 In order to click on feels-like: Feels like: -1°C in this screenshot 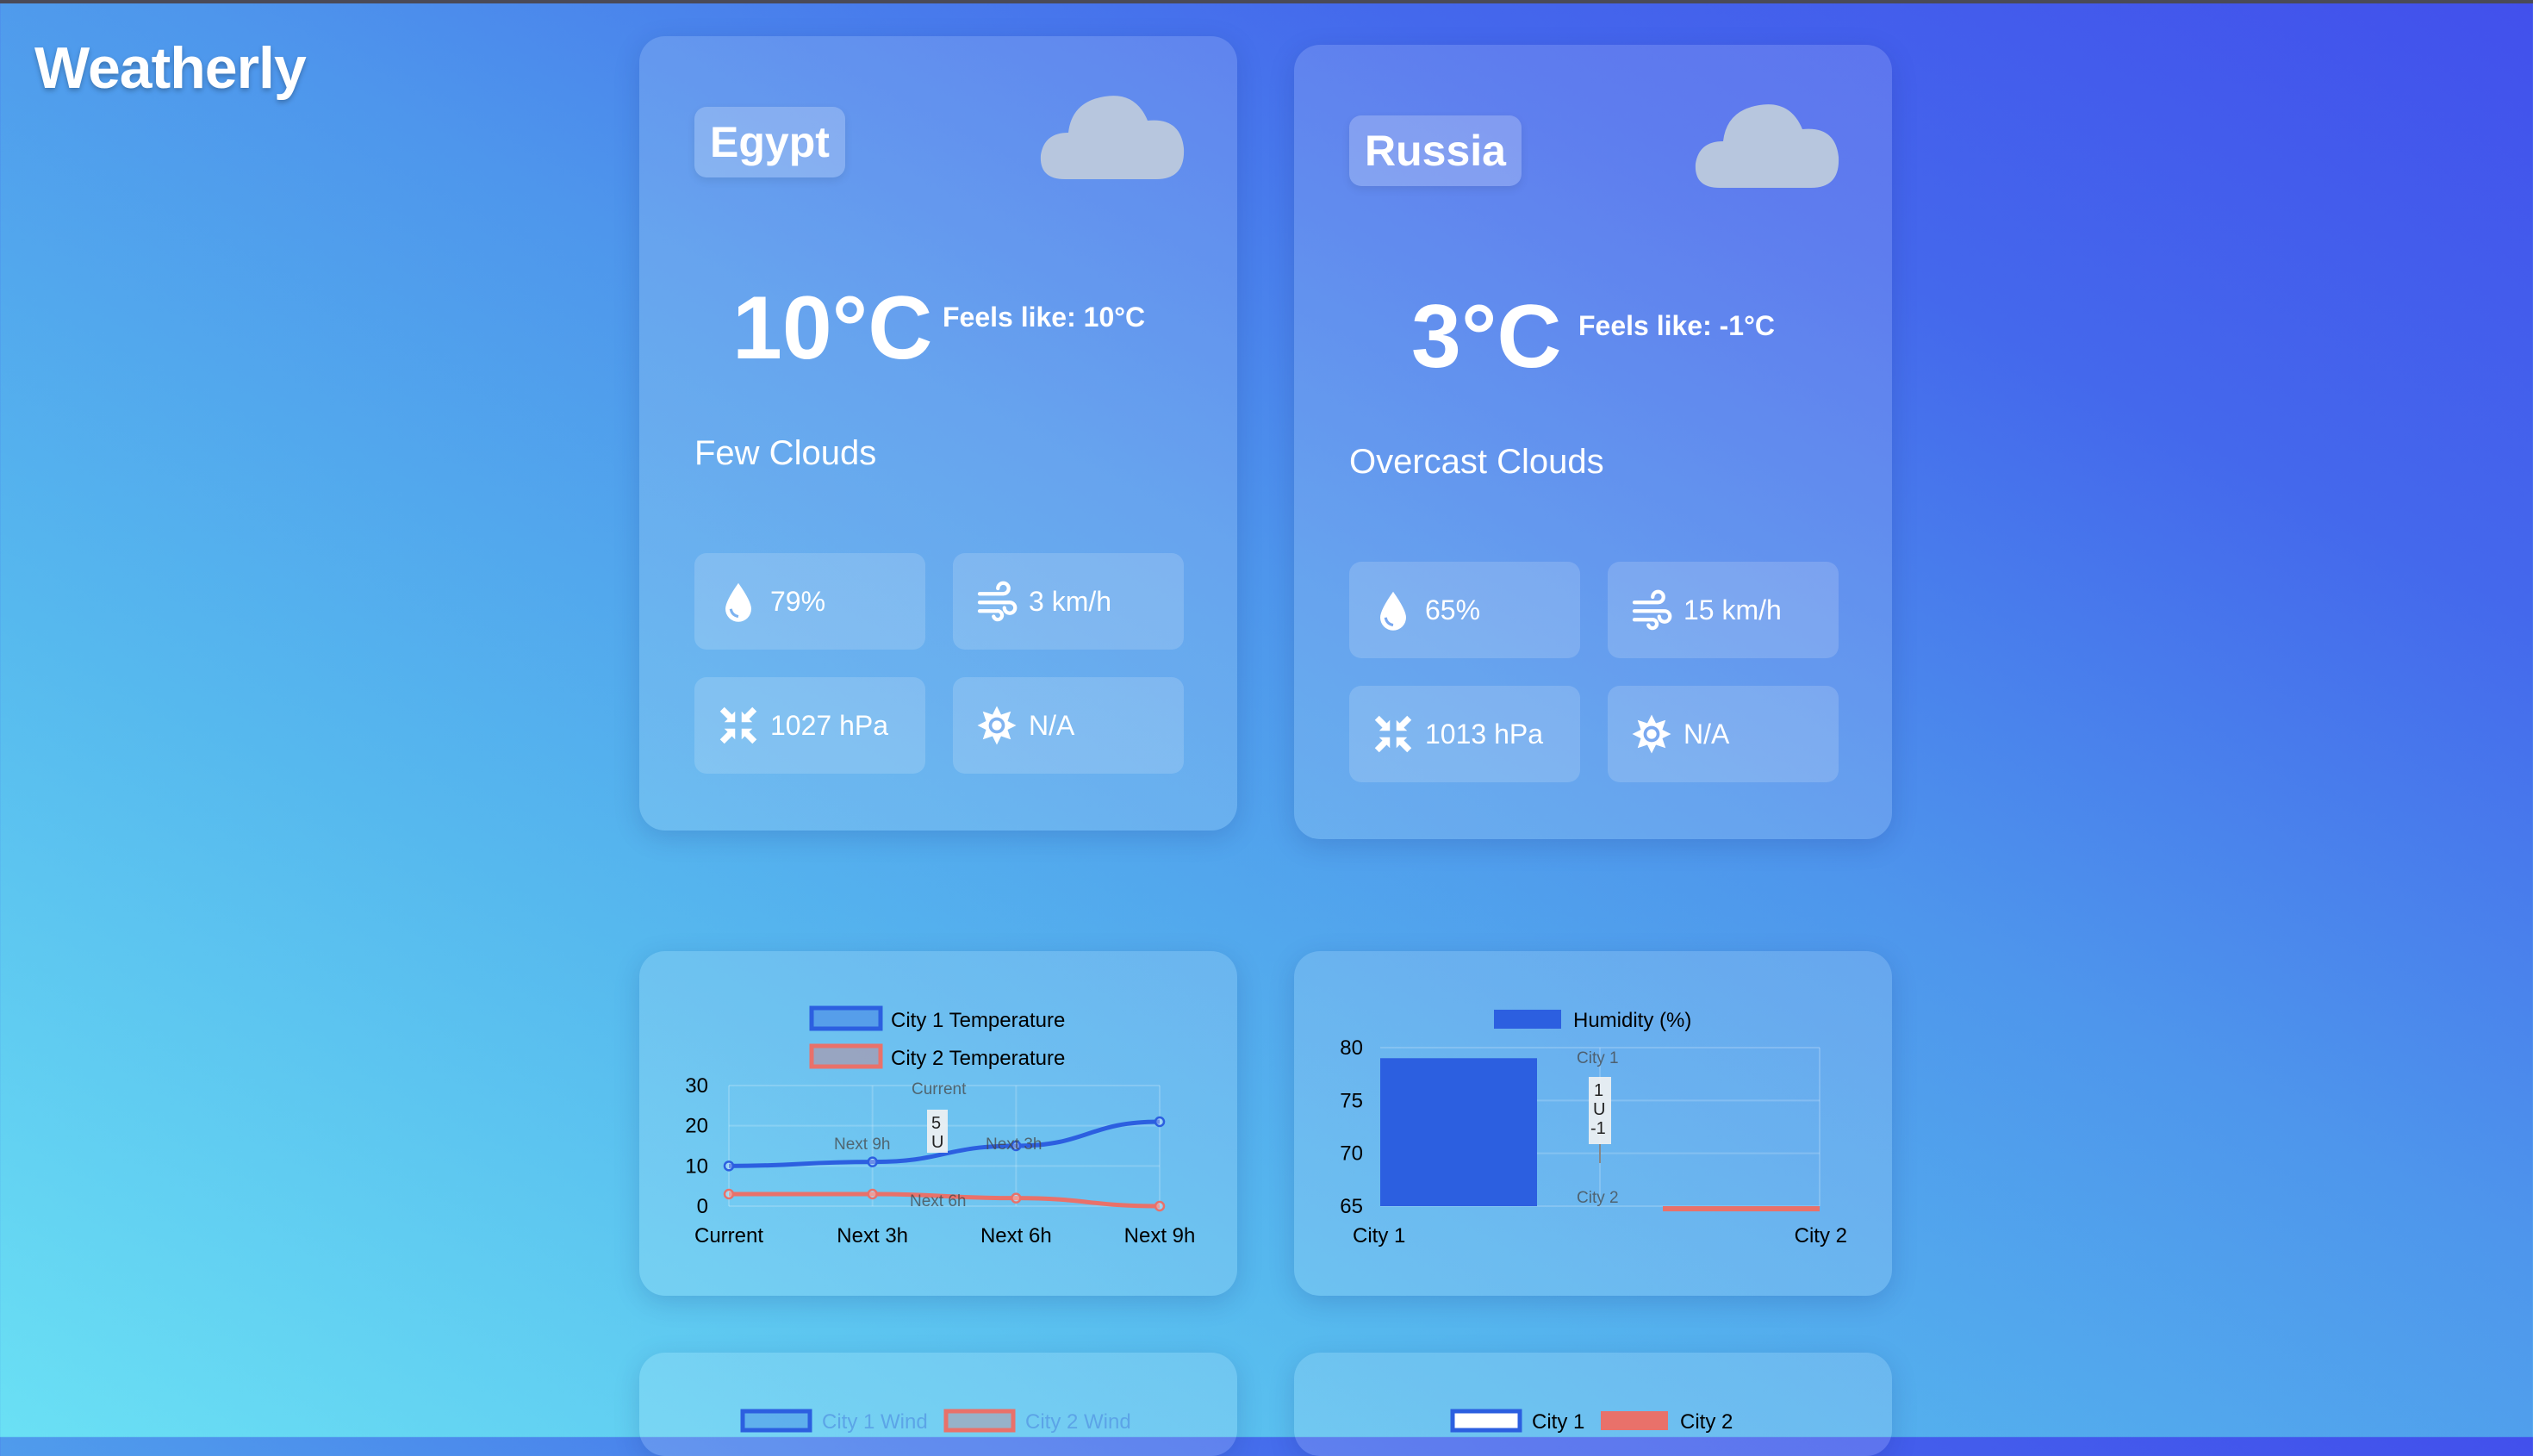, I will do `click(1676, 326)`.